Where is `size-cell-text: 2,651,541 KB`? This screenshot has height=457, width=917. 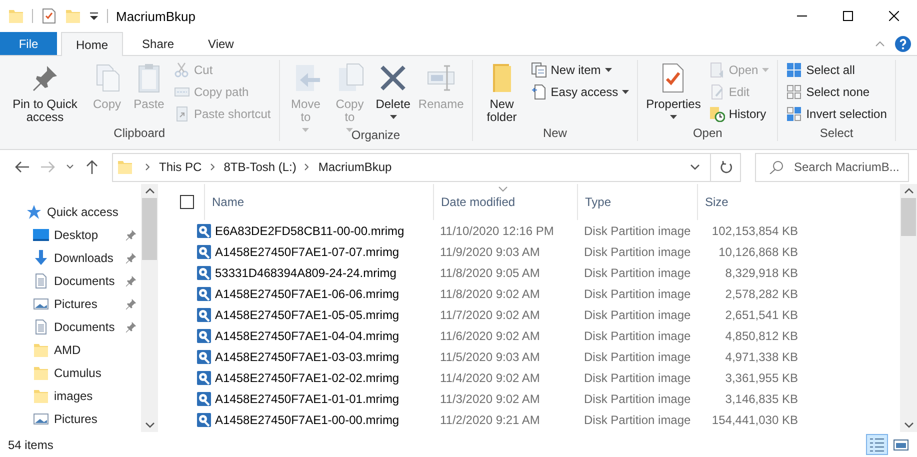 size-cell-text: 2,651,541 KB is located at coordinates (761, 315).